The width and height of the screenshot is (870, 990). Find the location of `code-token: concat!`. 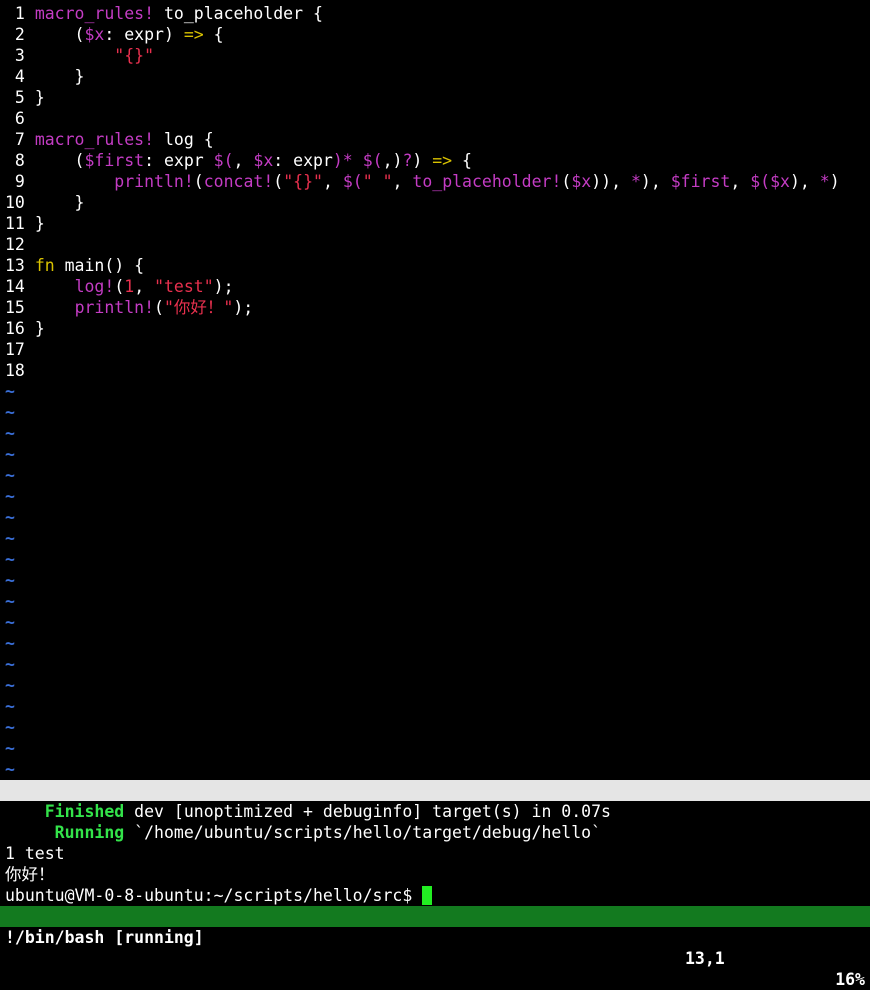

code-token: concat! is located at coordinates (238, 181).